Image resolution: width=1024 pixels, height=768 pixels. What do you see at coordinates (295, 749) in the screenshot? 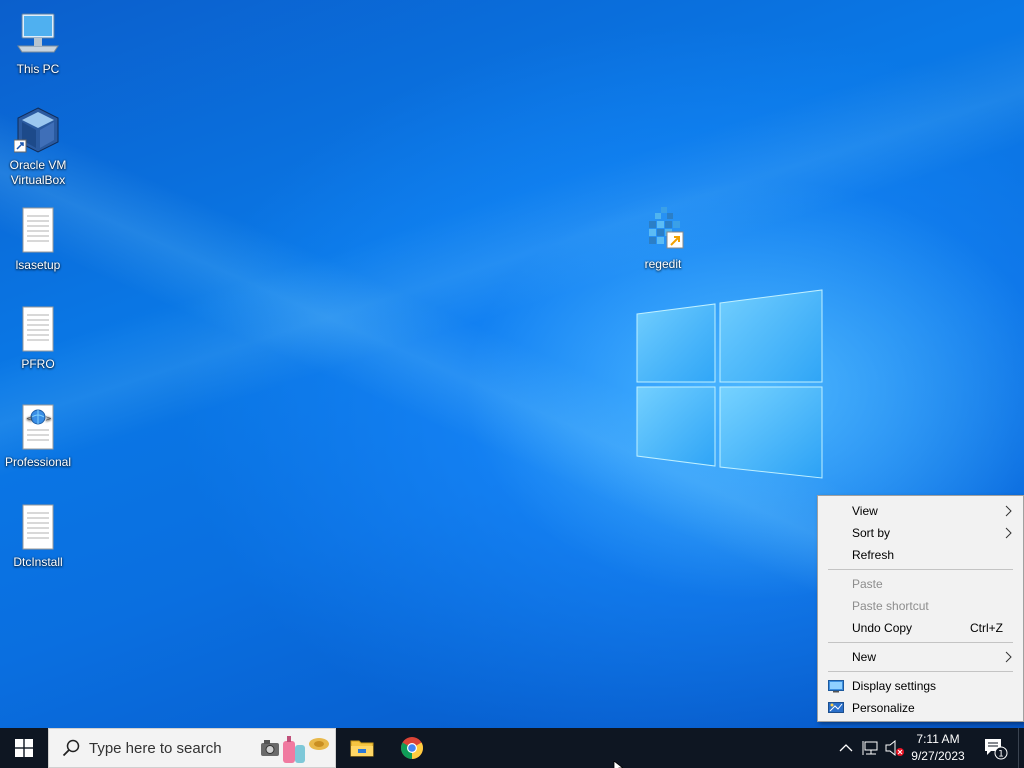
I see `search-highlight-illustration` at bounding box center [295, 749].